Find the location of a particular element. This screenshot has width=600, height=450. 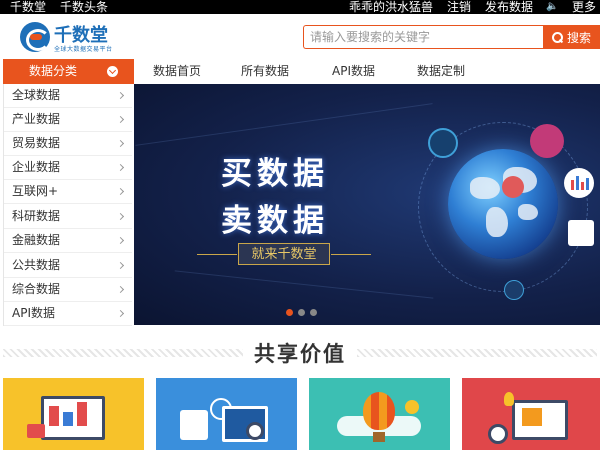

sidebar-item-api: API数据 is located at coordinates (68, 314).